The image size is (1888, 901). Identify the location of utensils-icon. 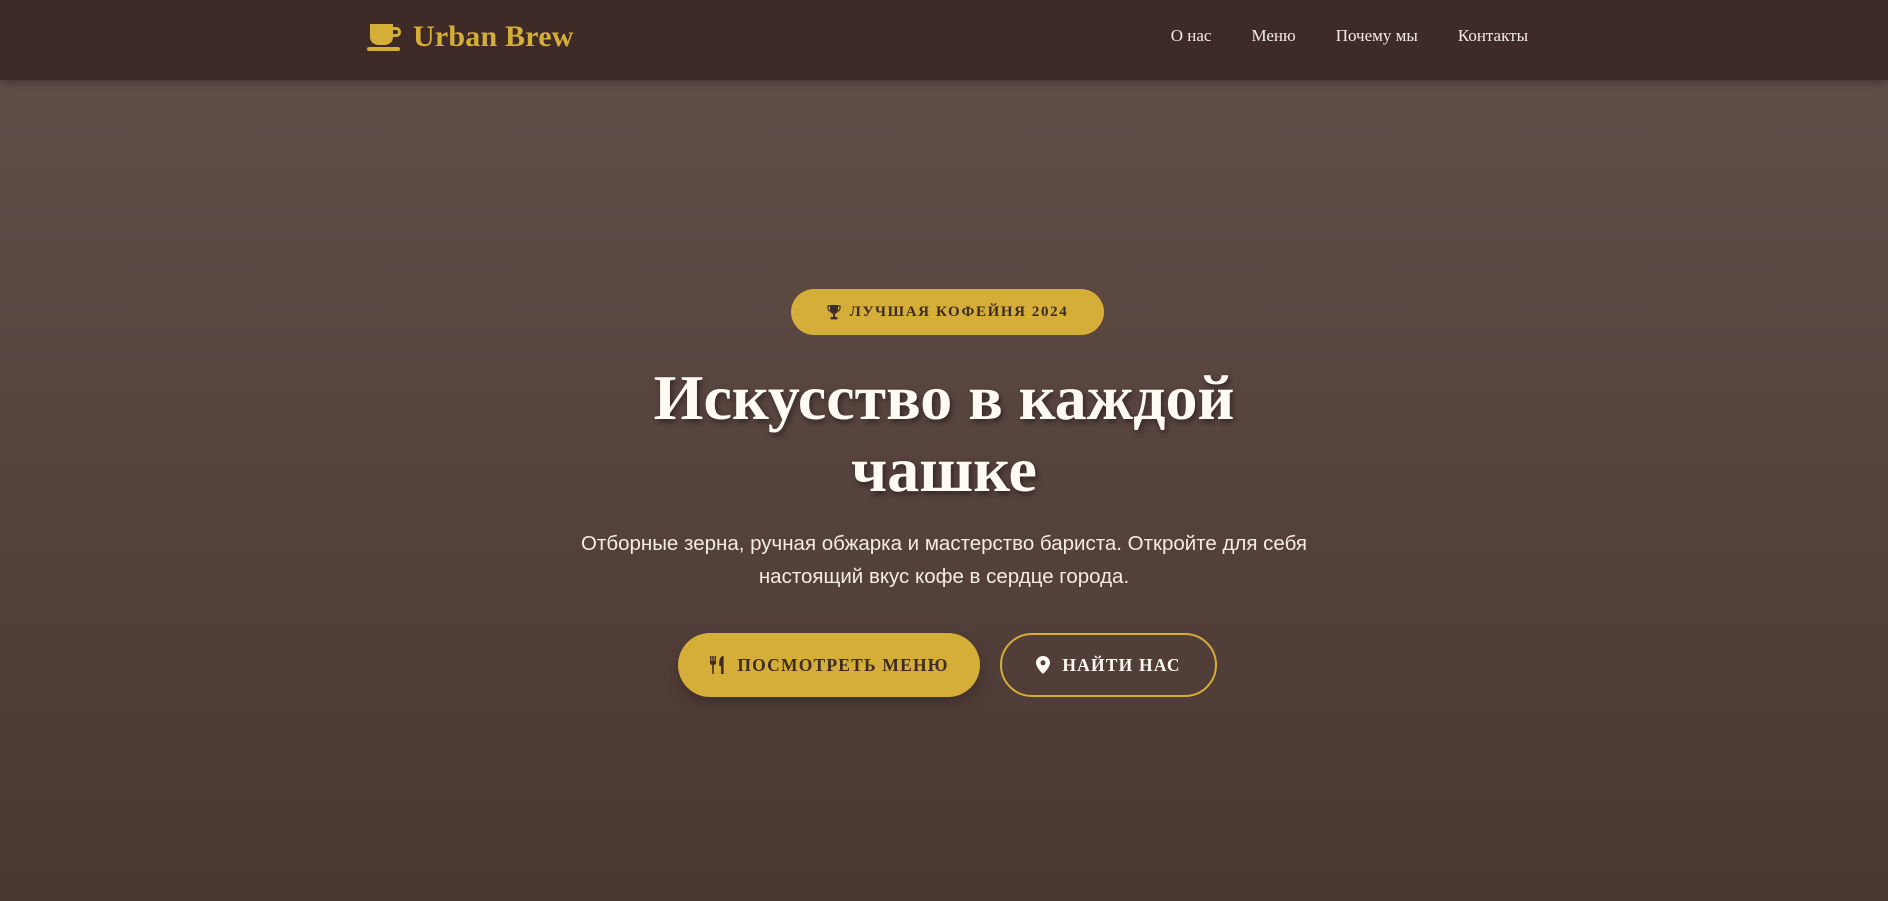
(717, 665).